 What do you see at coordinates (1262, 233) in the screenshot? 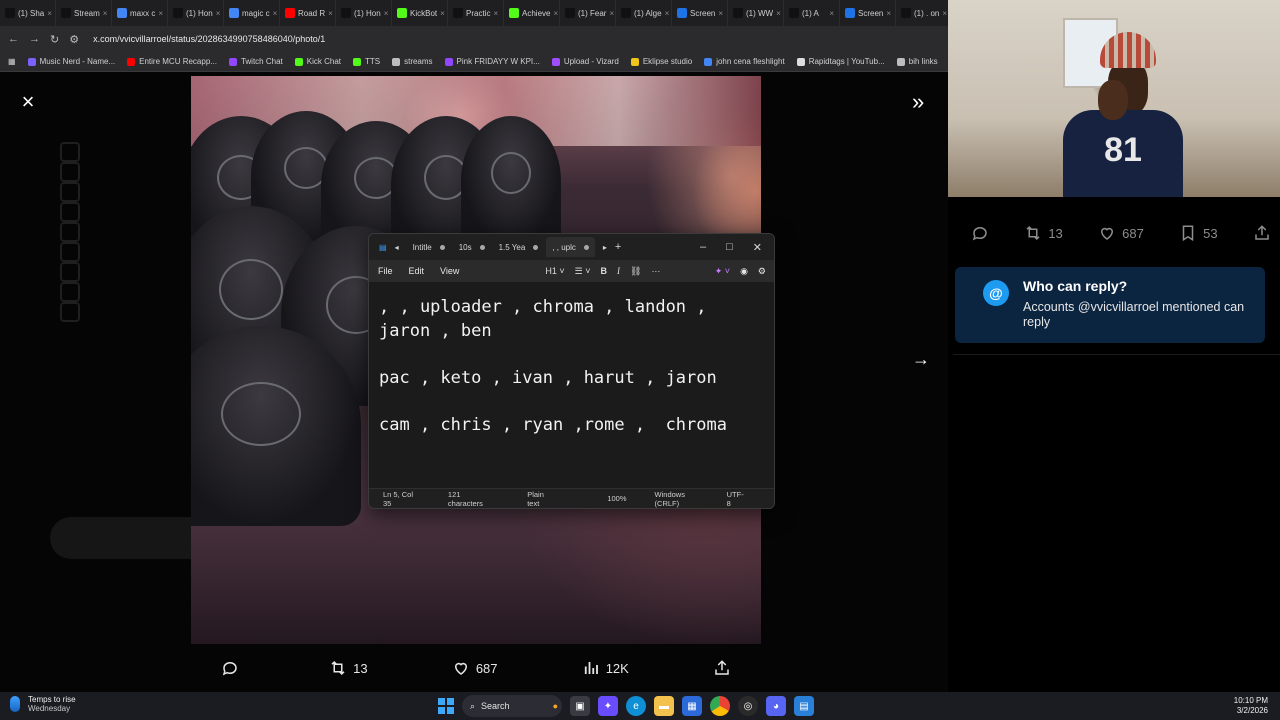
I see `side-share-button` at bounding box center [1262, 233].